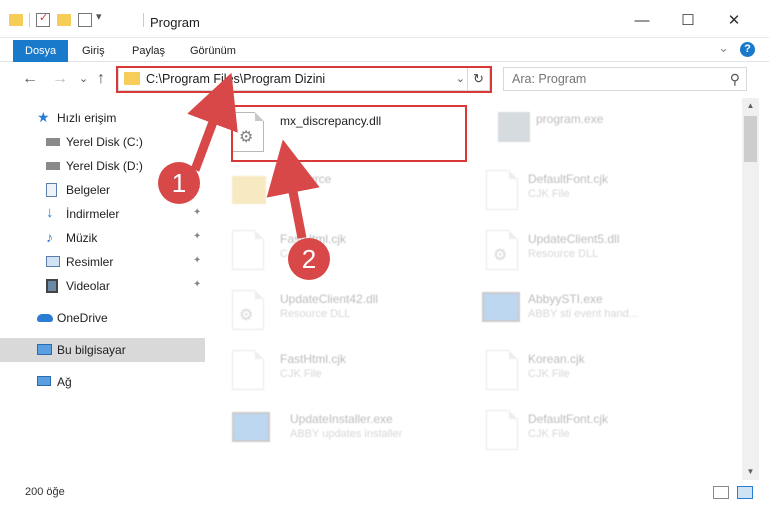 This screenshot has height=520, width=769. Describe the element at coordinates (87, 118) in the screenshot. I see `sidebar-item-label: Hızlı erişim` at that location.